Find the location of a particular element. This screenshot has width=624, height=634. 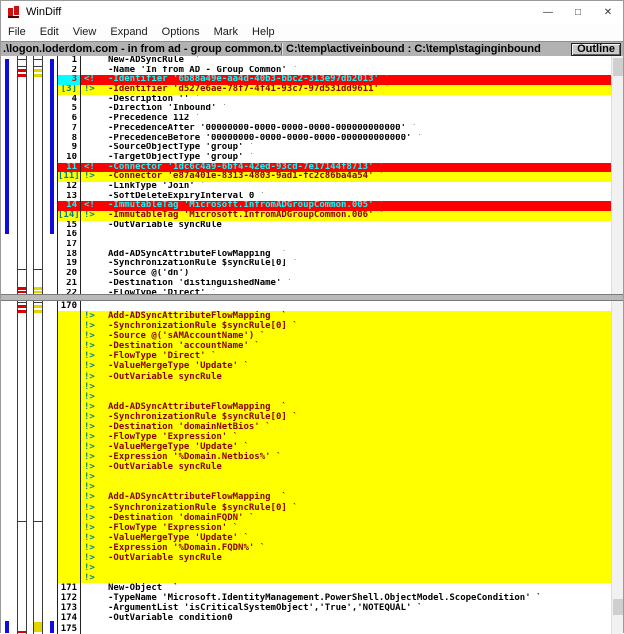

line-number: 172 is located at coordinates (69, 598).